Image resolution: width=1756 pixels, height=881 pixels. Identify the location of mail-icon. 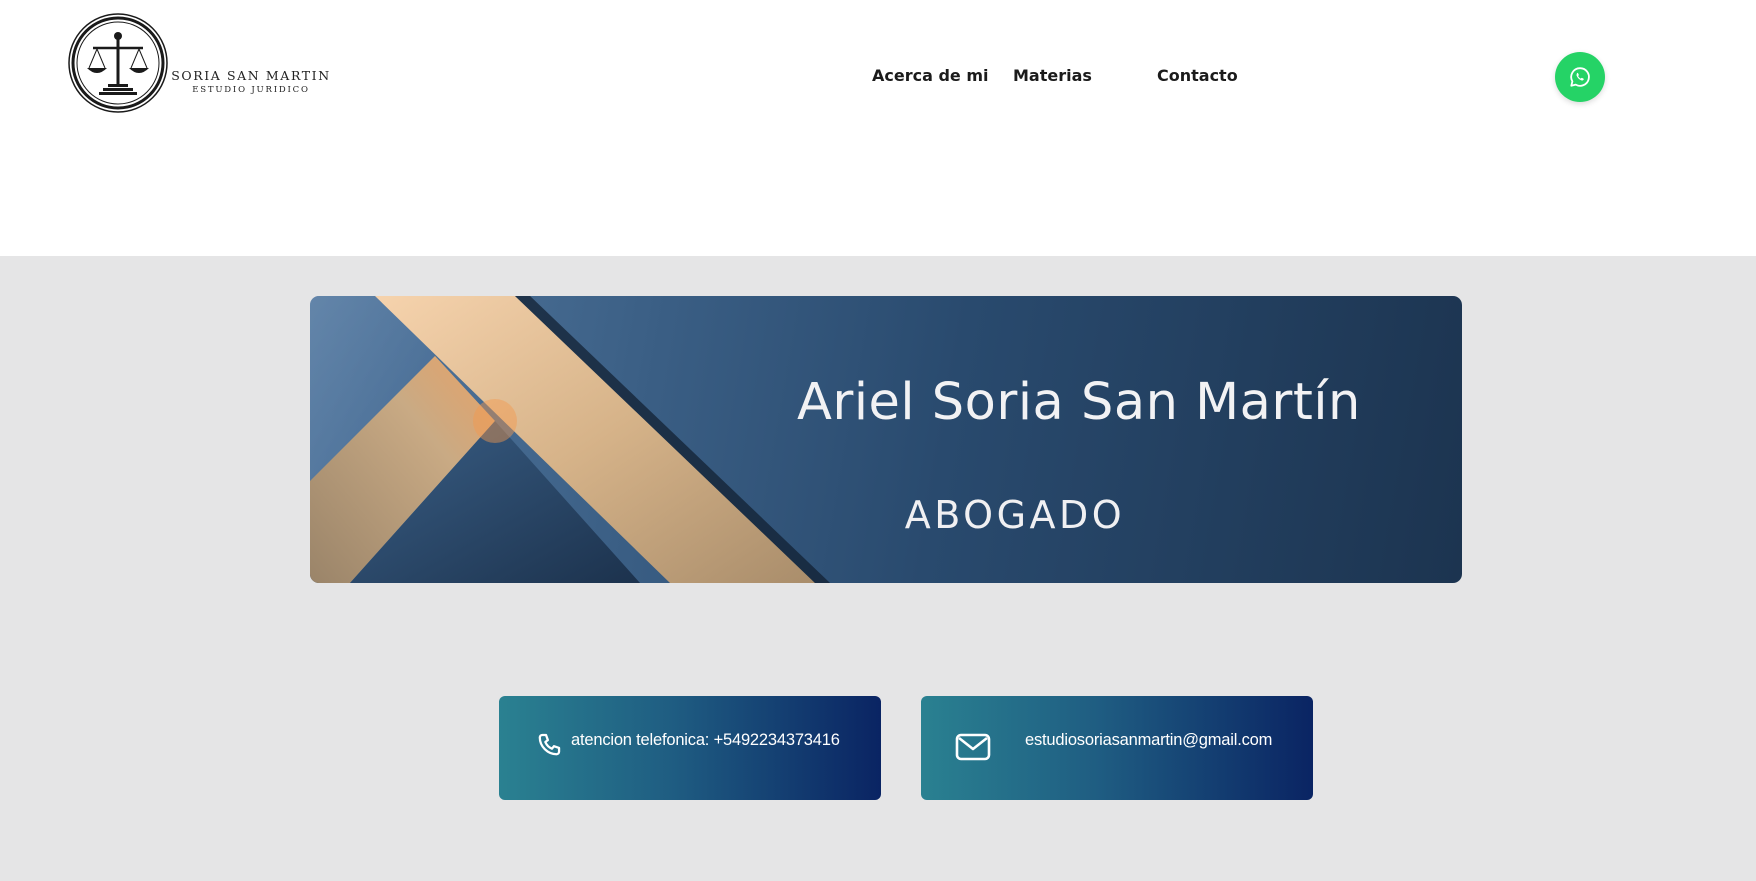
(973, 747).